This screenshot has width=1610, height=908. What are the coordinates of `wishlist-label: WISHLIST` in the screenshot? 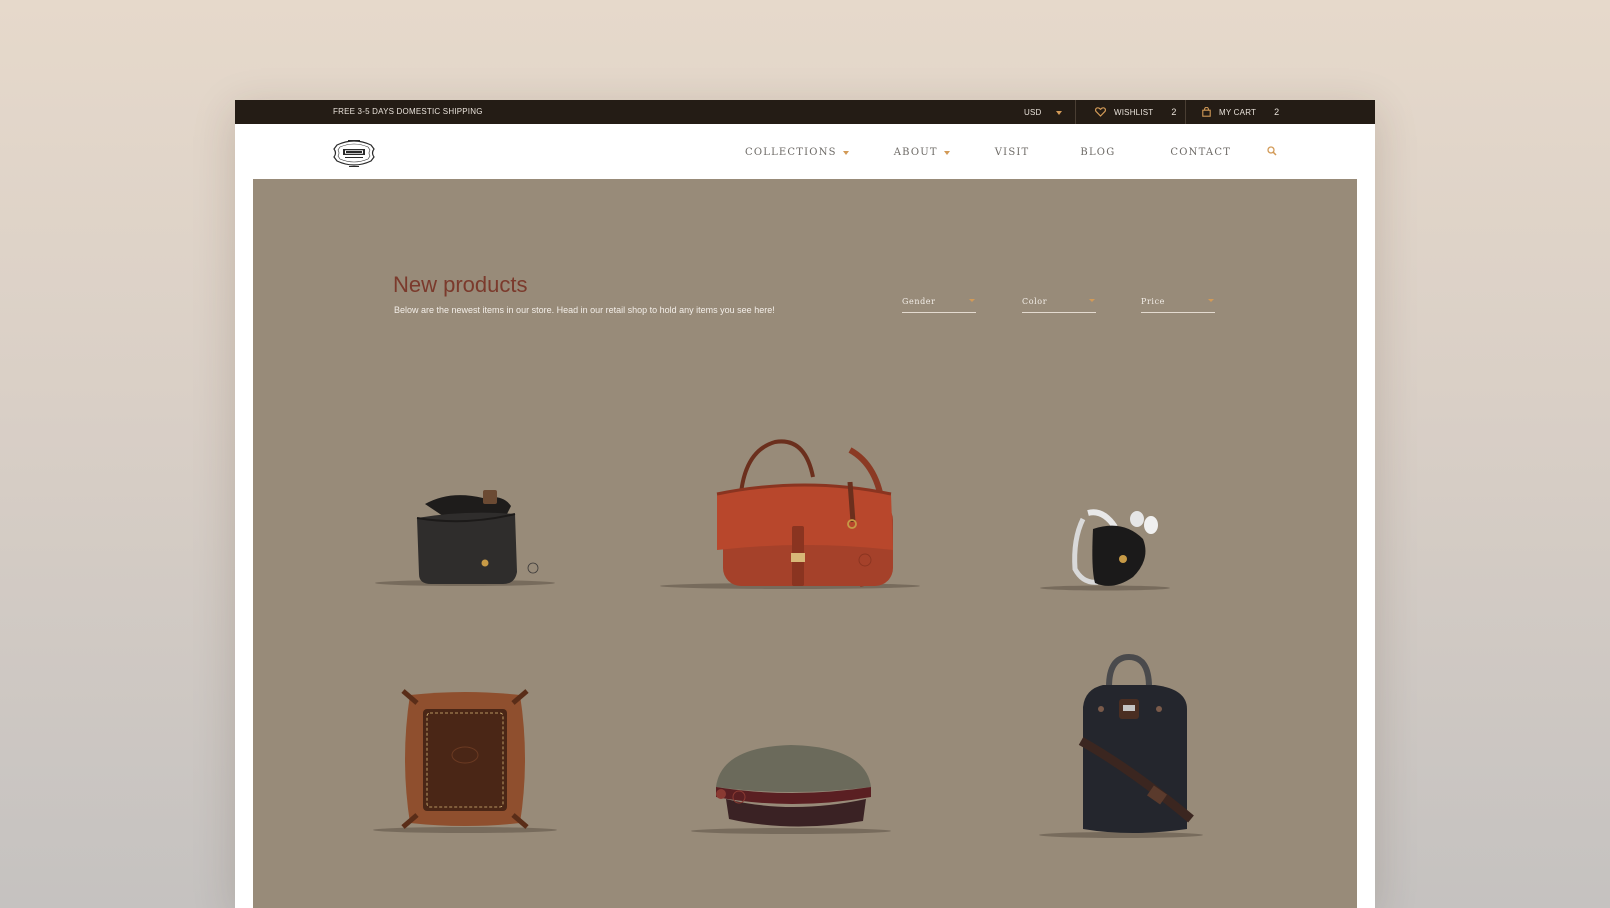 It's located at (1134, 112).